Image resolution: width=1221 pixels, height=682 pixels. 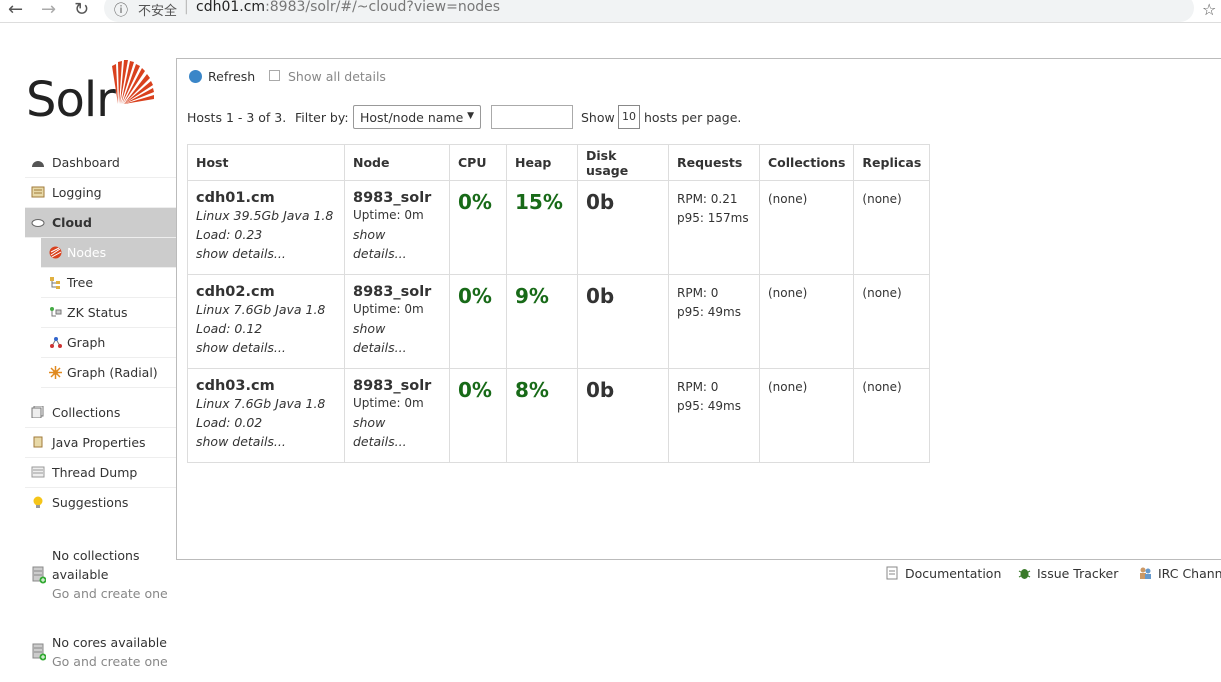 What do you see at coordinates (322, 117) in the screenshot?
I see `filter-by-label: Filter by:` at bounding box center [322, 117].